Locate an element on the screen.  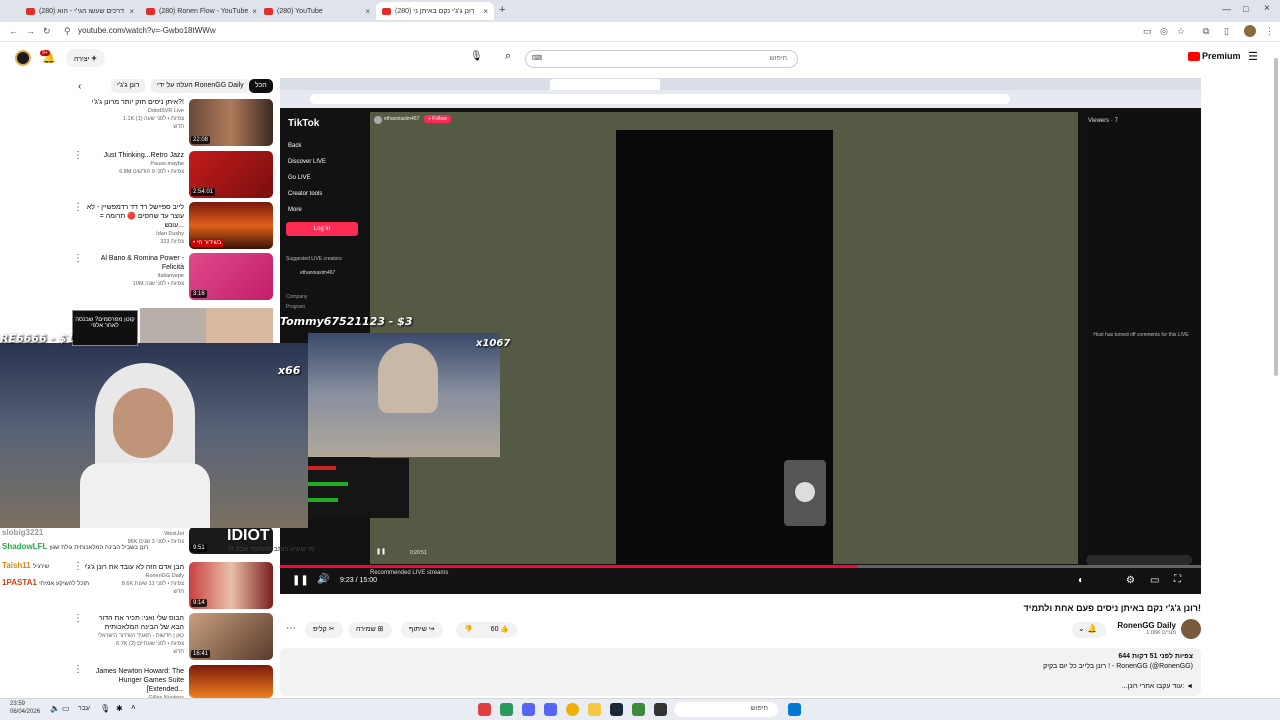
theater-mode-icon: ▭ is located at coordinates (1154, 580).